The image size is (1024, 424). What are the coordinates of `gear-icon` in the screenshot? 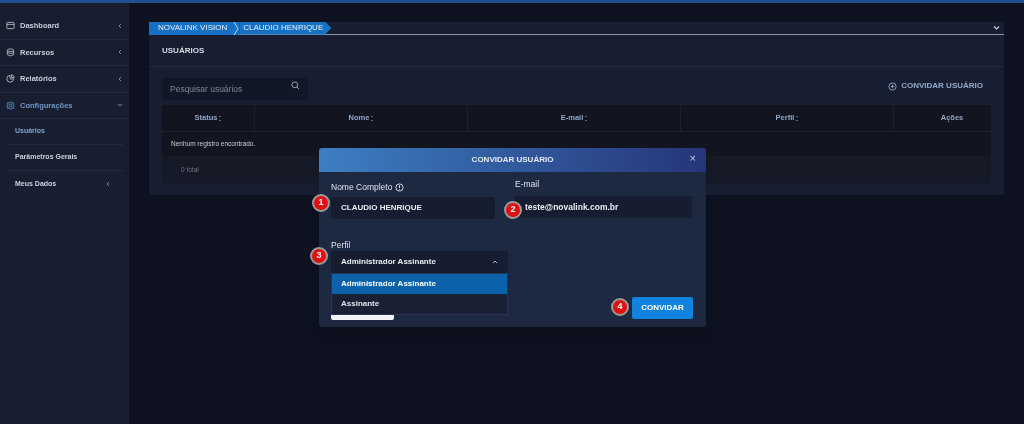 It's located at (10, 105).